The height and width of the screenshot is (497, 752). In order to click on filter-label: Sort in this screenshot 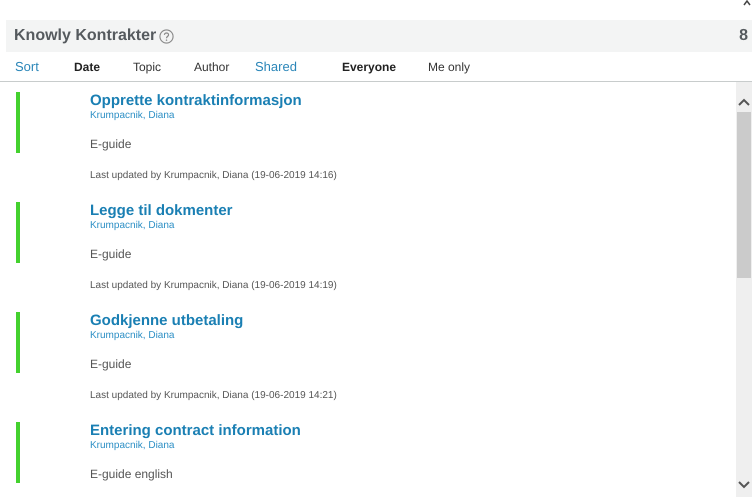, I will do `click(27, 67)`.